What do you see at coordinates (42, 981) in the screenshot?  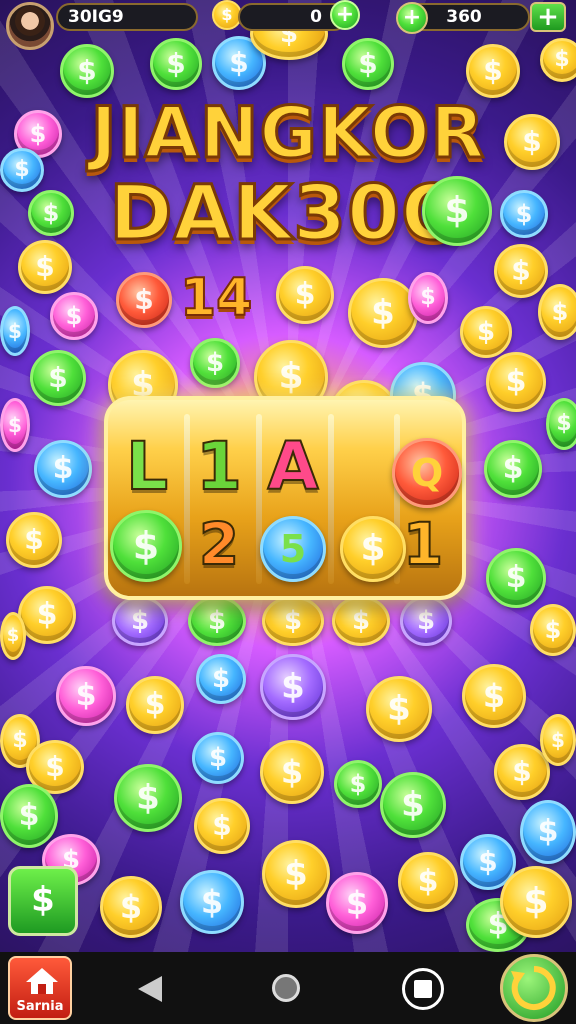 I see `home-icon` at bounding box center [42, 981].